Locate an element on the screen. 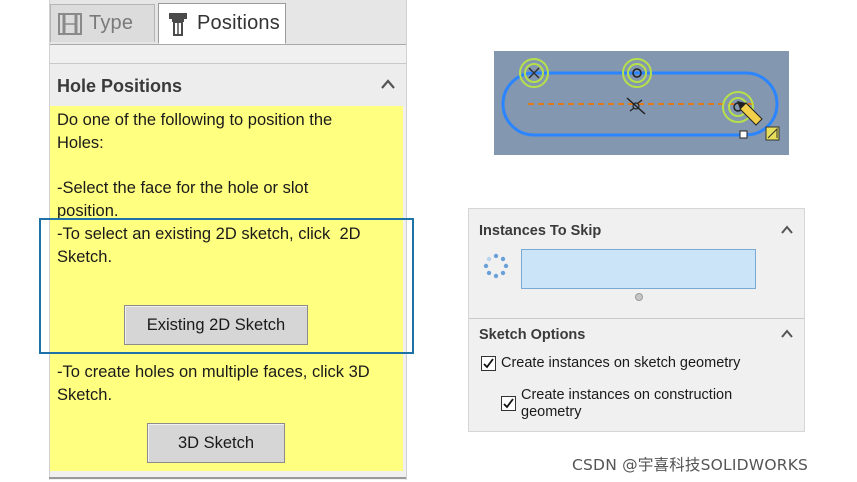 Image resolution: width=857 pixels, height=482 pixels. tab-positions-label: Positions is located at coordinates (238, 23).